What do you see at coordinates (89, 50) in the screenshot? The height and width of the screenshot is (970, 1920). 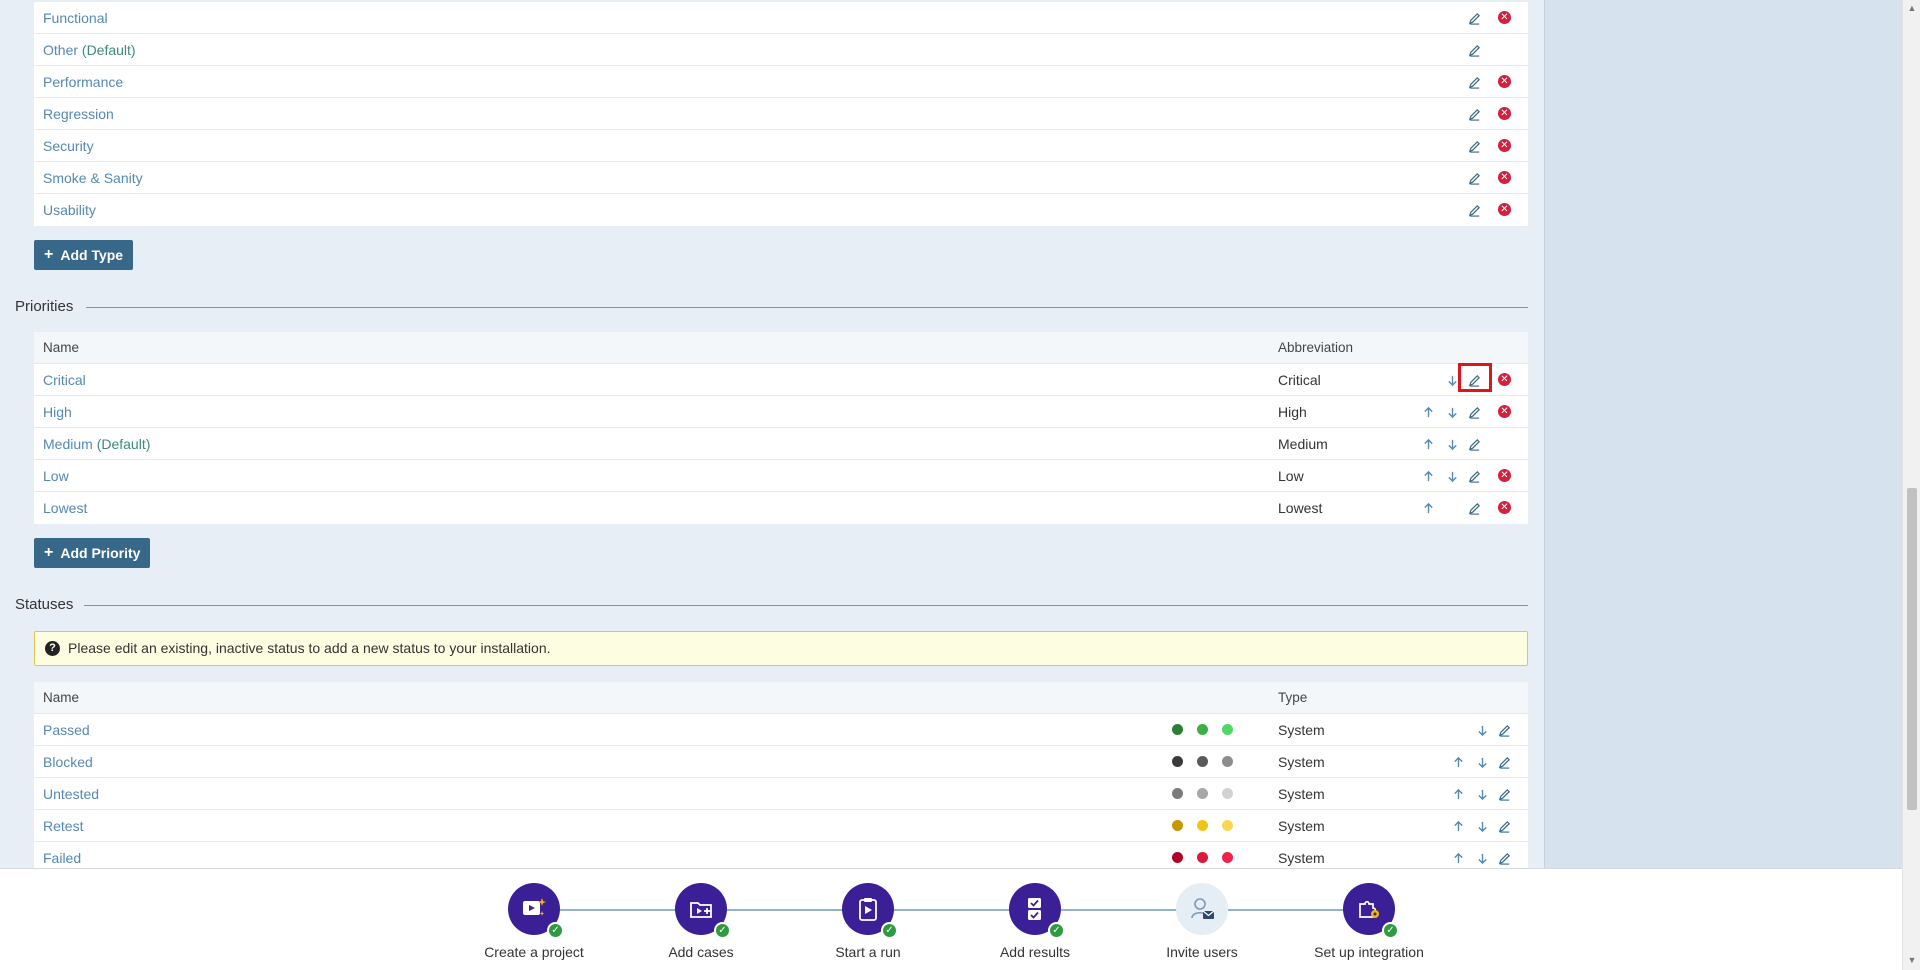 I see `type-name-link: Other (Default)` at bounding box center [89, 50].